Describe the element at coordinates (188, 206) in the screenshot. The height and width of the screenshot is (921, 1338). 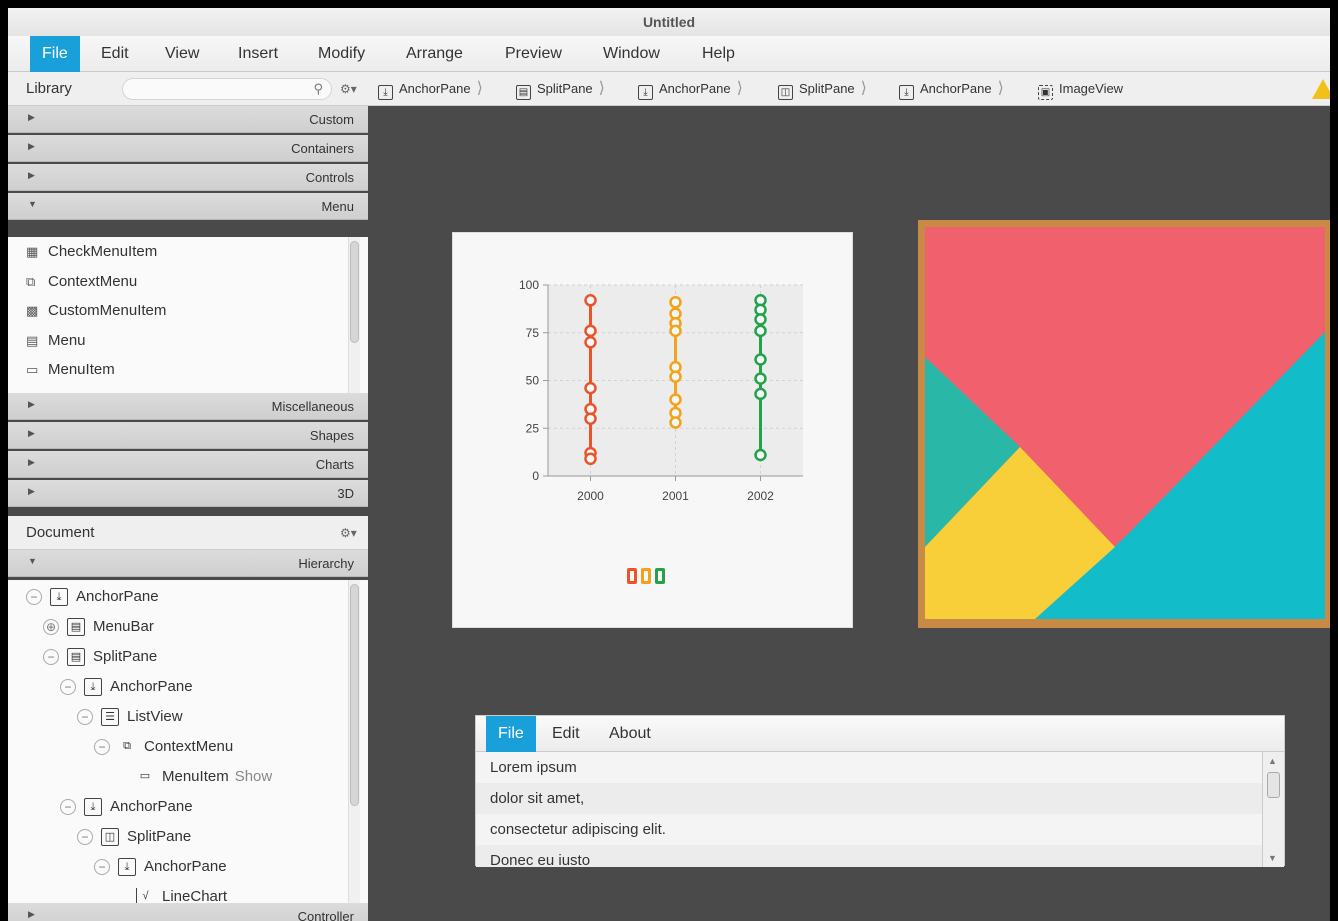
I see `library-section-menu: ▼ Menu` at that location.